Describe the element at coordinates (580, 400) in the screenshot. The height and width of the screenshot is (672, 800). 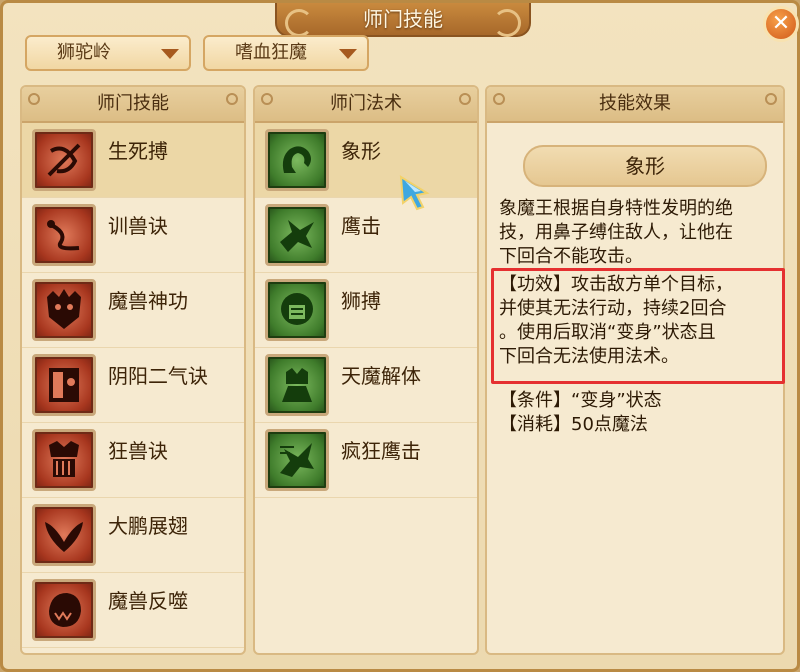
I see `effect-condition: 【条件】“变身”状态` at that location.